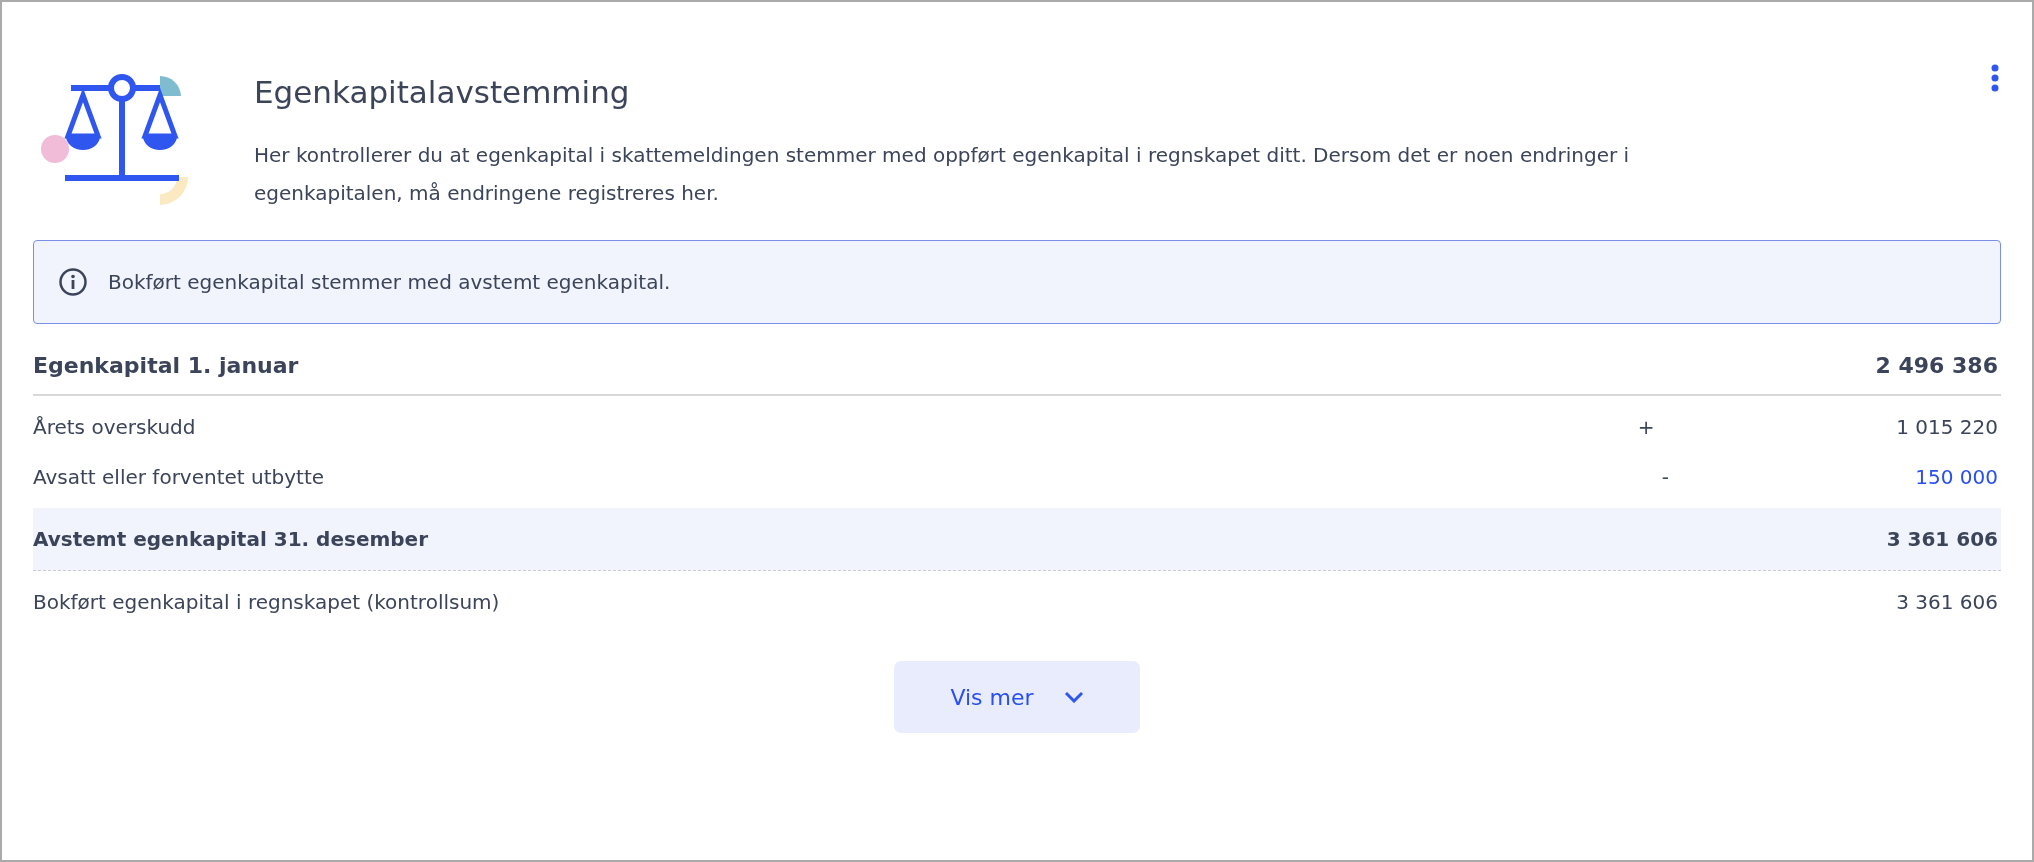 This screenshot has height=862, width=2034. What do you see at coordinates (1017, 697) in the screenshot?
I see `show-more-button: Vis mer` at bounding box center [1017, 697].